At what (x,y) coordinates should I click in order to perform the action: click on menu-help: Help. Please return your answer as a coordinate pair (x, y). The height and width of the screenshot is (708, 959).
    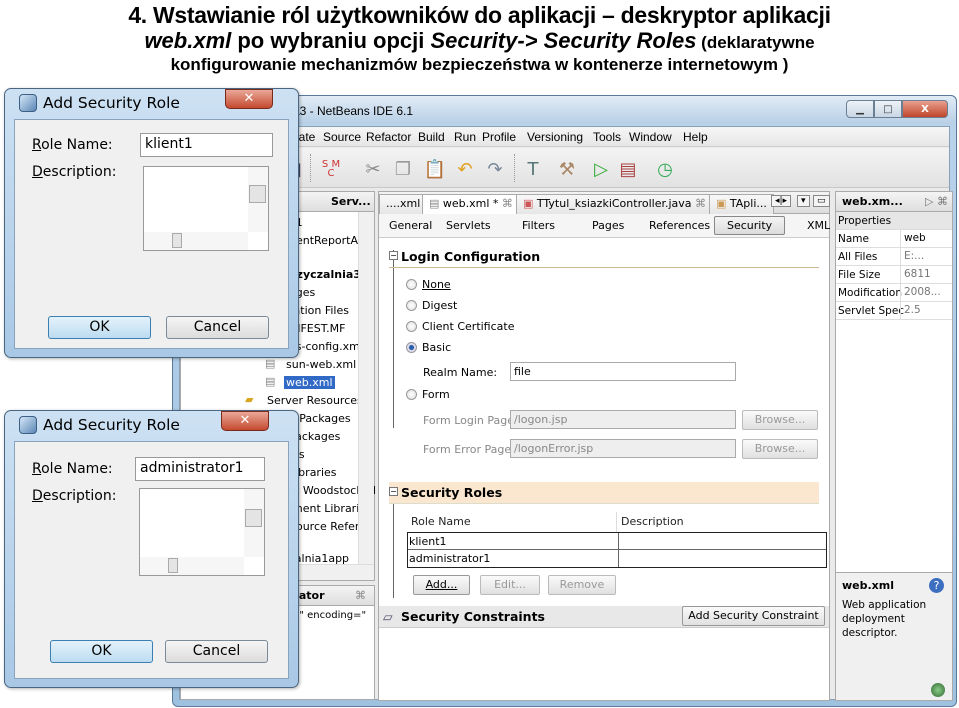
    Looking at the image, I should click on (695, 137).